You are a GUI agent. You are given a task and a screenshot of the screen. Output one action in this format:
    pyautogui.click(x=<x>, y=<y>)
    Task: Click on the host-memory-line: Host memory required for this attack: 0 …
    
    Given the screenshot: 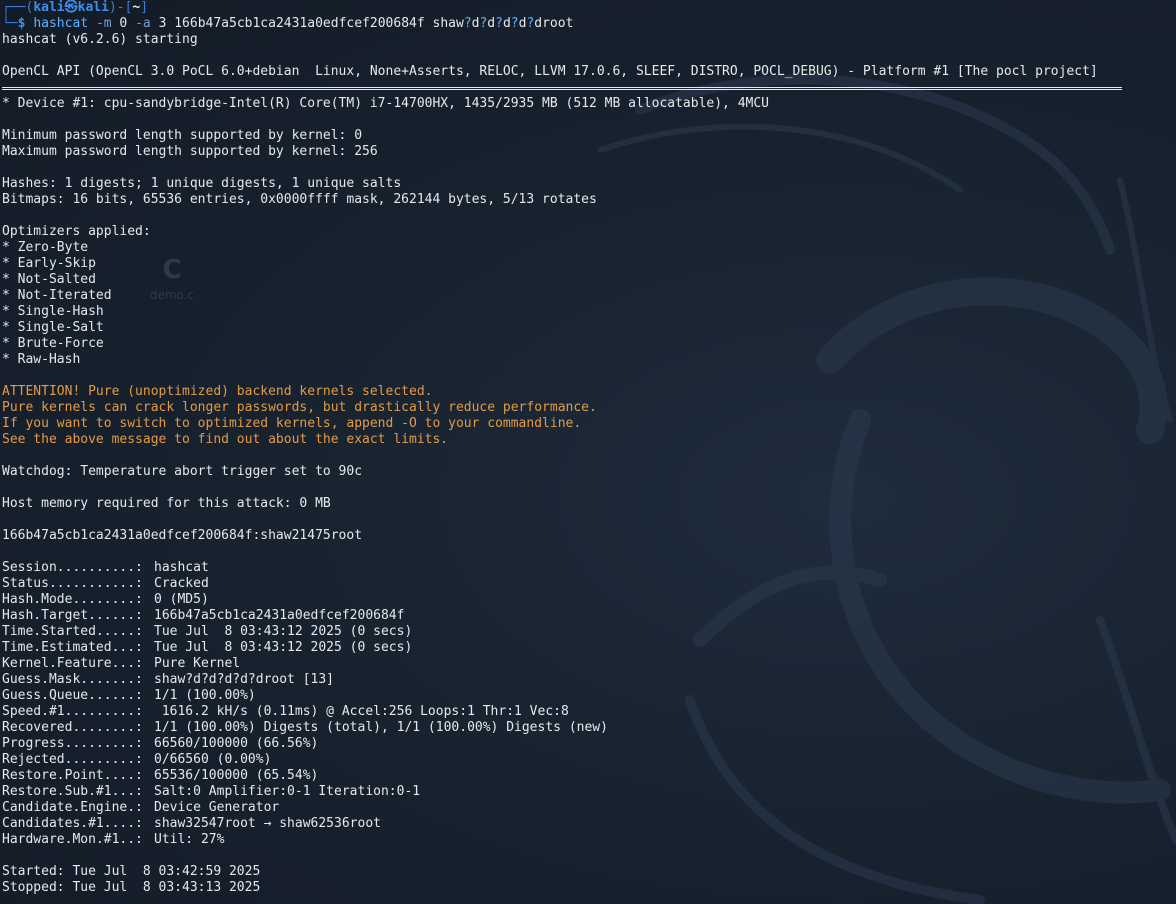 What is the action you would take?
    pyautogui.click(x=166, y=503)
    